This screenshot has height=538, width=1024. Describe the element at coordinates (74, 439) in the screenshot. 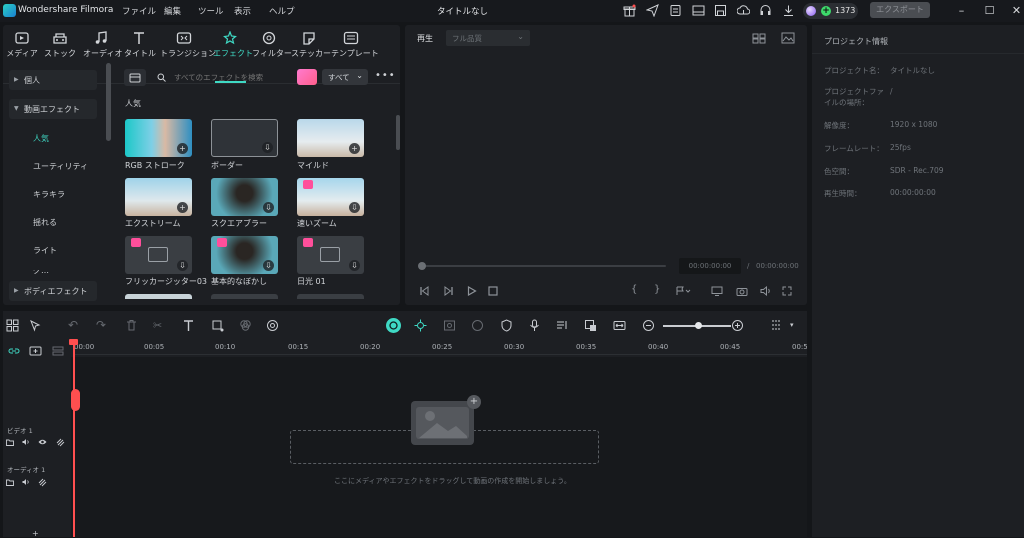

I see `playhead` at that location.